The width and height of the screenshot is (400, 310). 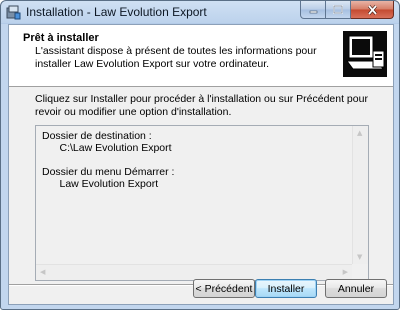 I want to click on minimize-button, so click(x=313, y=10).